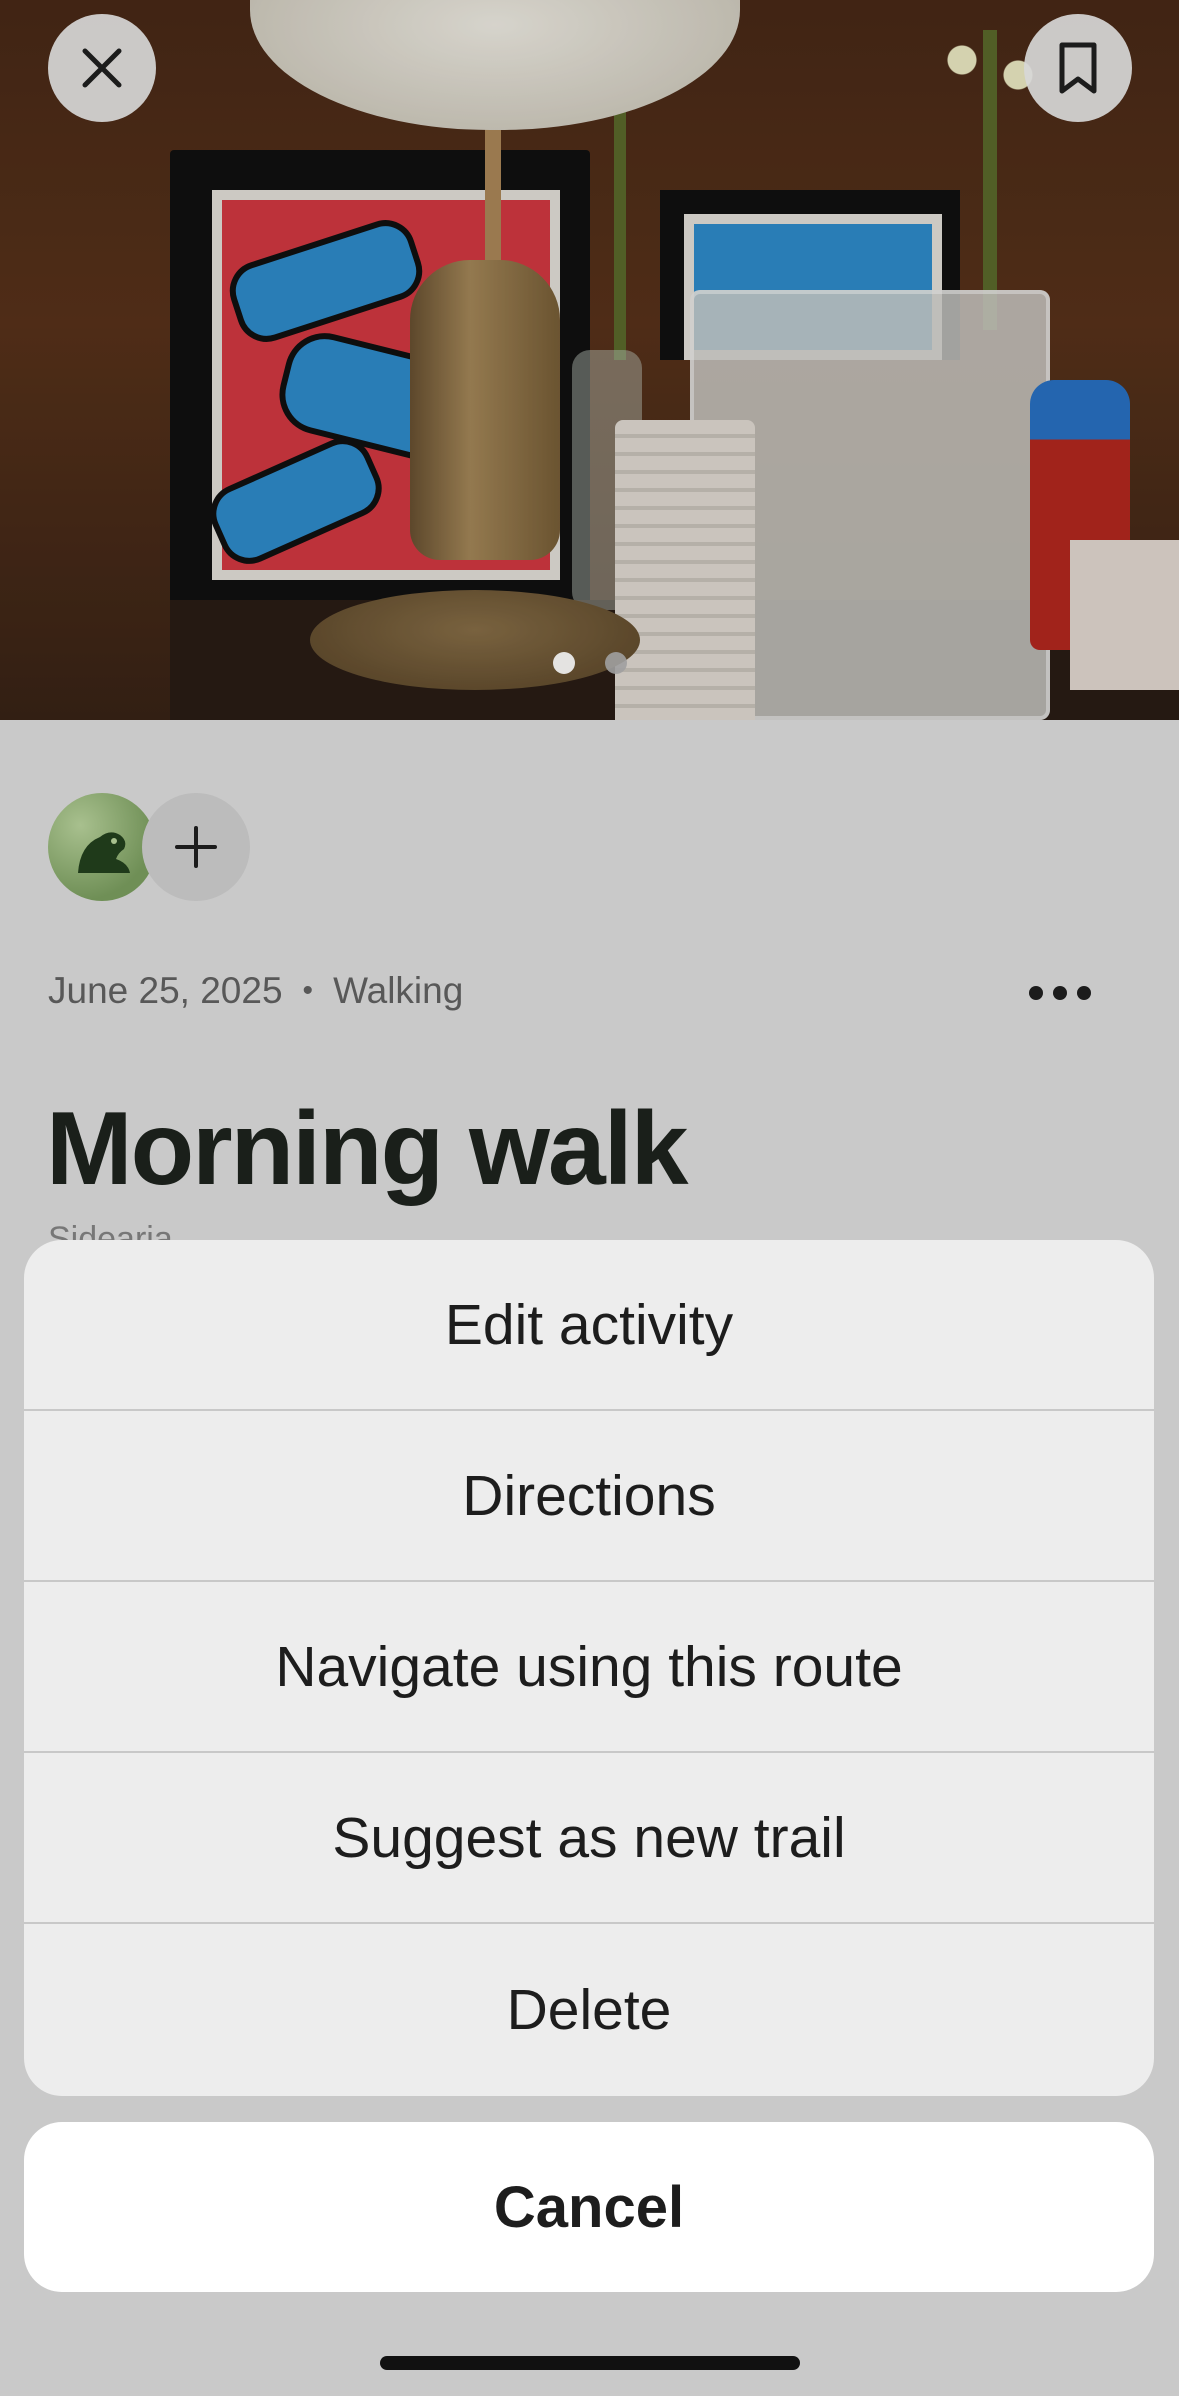 Image resolution: width=1179 pixels, height=2396 pixels. I want to click on activity-date: June 25, 2025, so click(165, 990).